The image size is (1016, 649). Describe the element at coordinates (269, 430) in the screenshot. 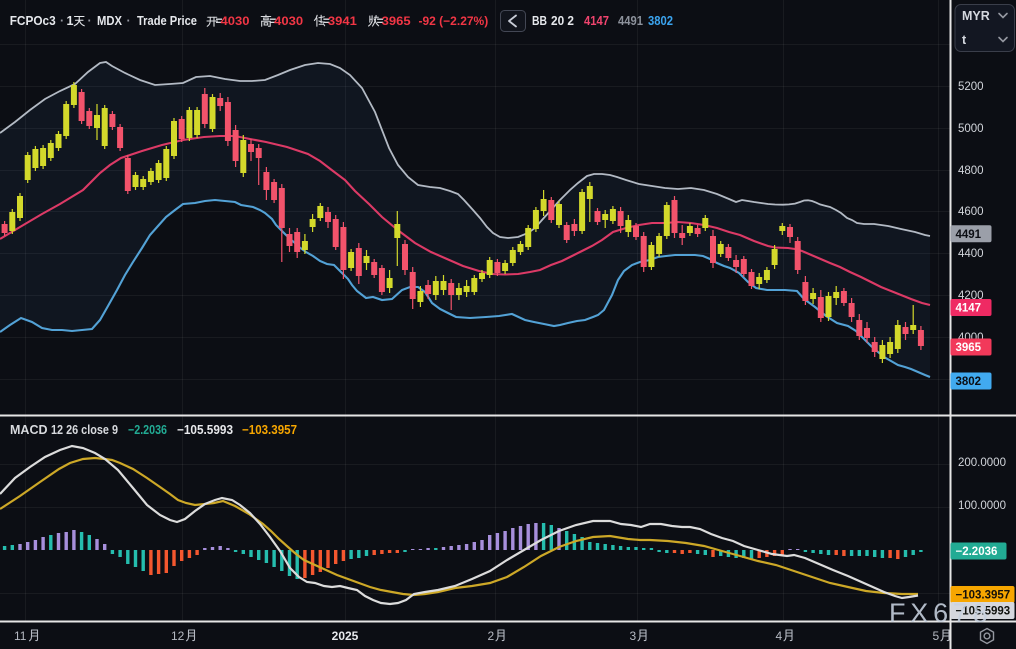

I see `svg-text: −103.3957` at that location.